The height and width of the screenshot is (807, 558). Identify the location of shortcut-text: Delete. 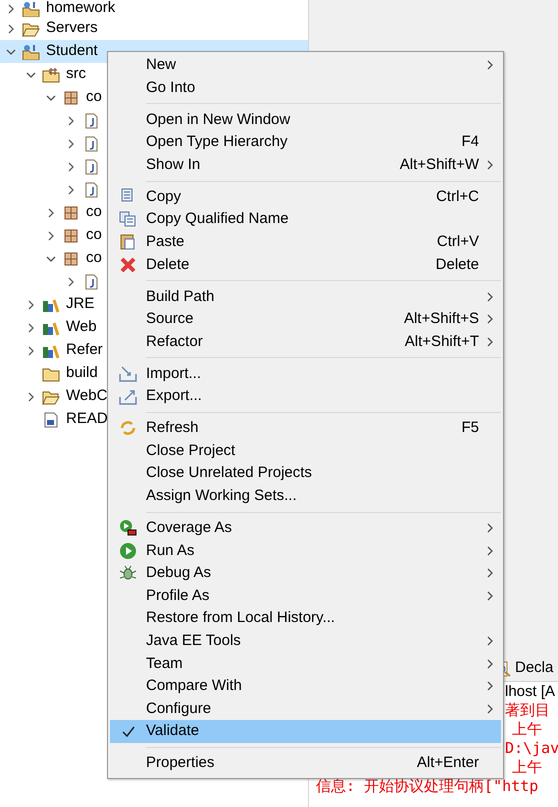
(457, 264).